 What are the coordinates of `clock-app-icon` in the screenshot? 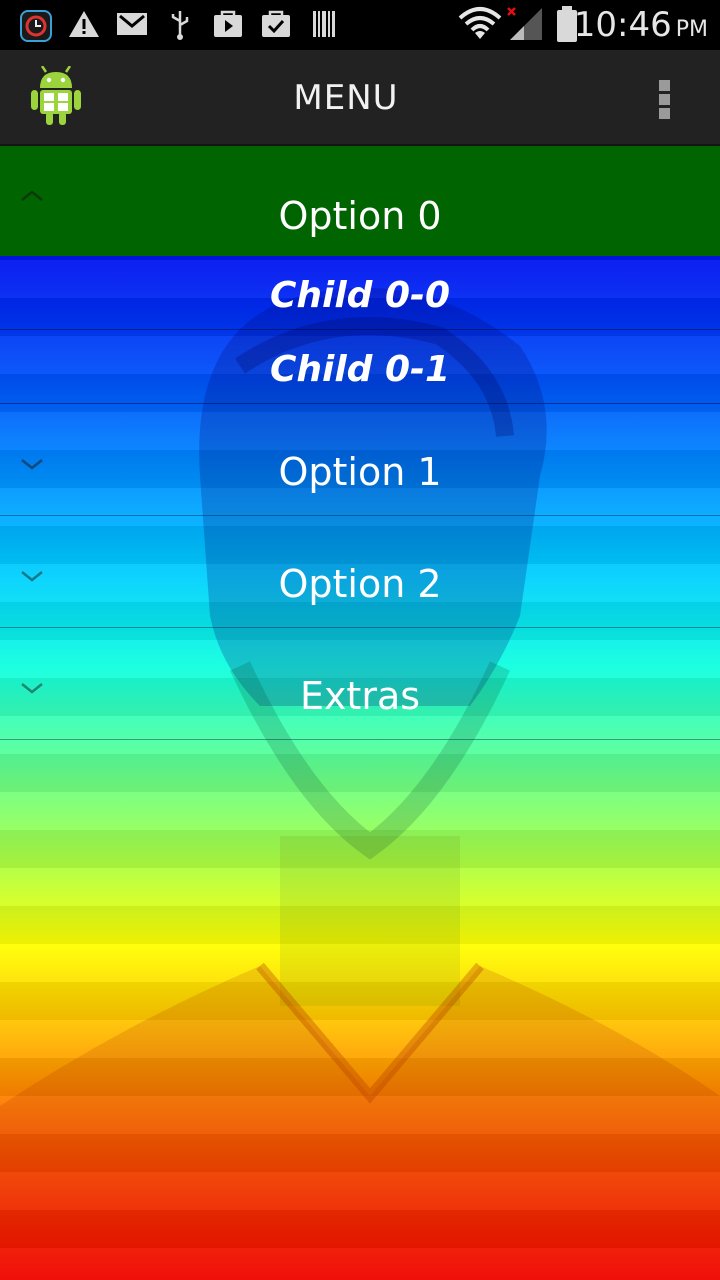 It's located at (36, 26).